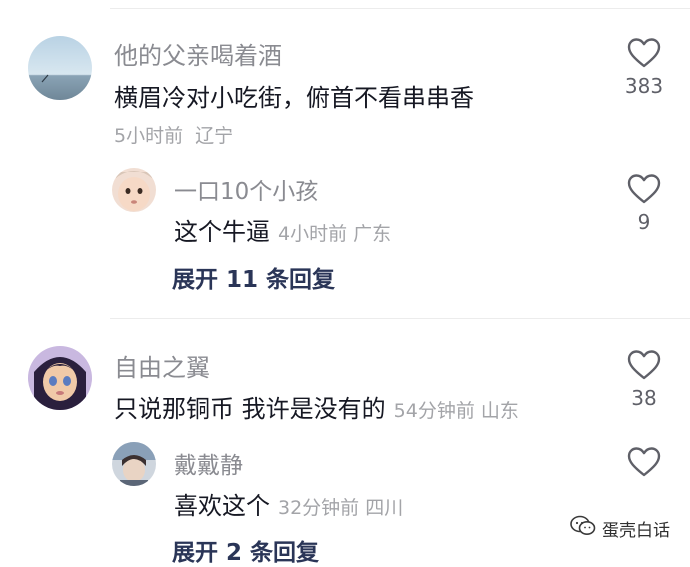  What do you see at coordinates (644, 86) in the screenshot?
I see `like-count: 383` at bounding box center [644, 86].